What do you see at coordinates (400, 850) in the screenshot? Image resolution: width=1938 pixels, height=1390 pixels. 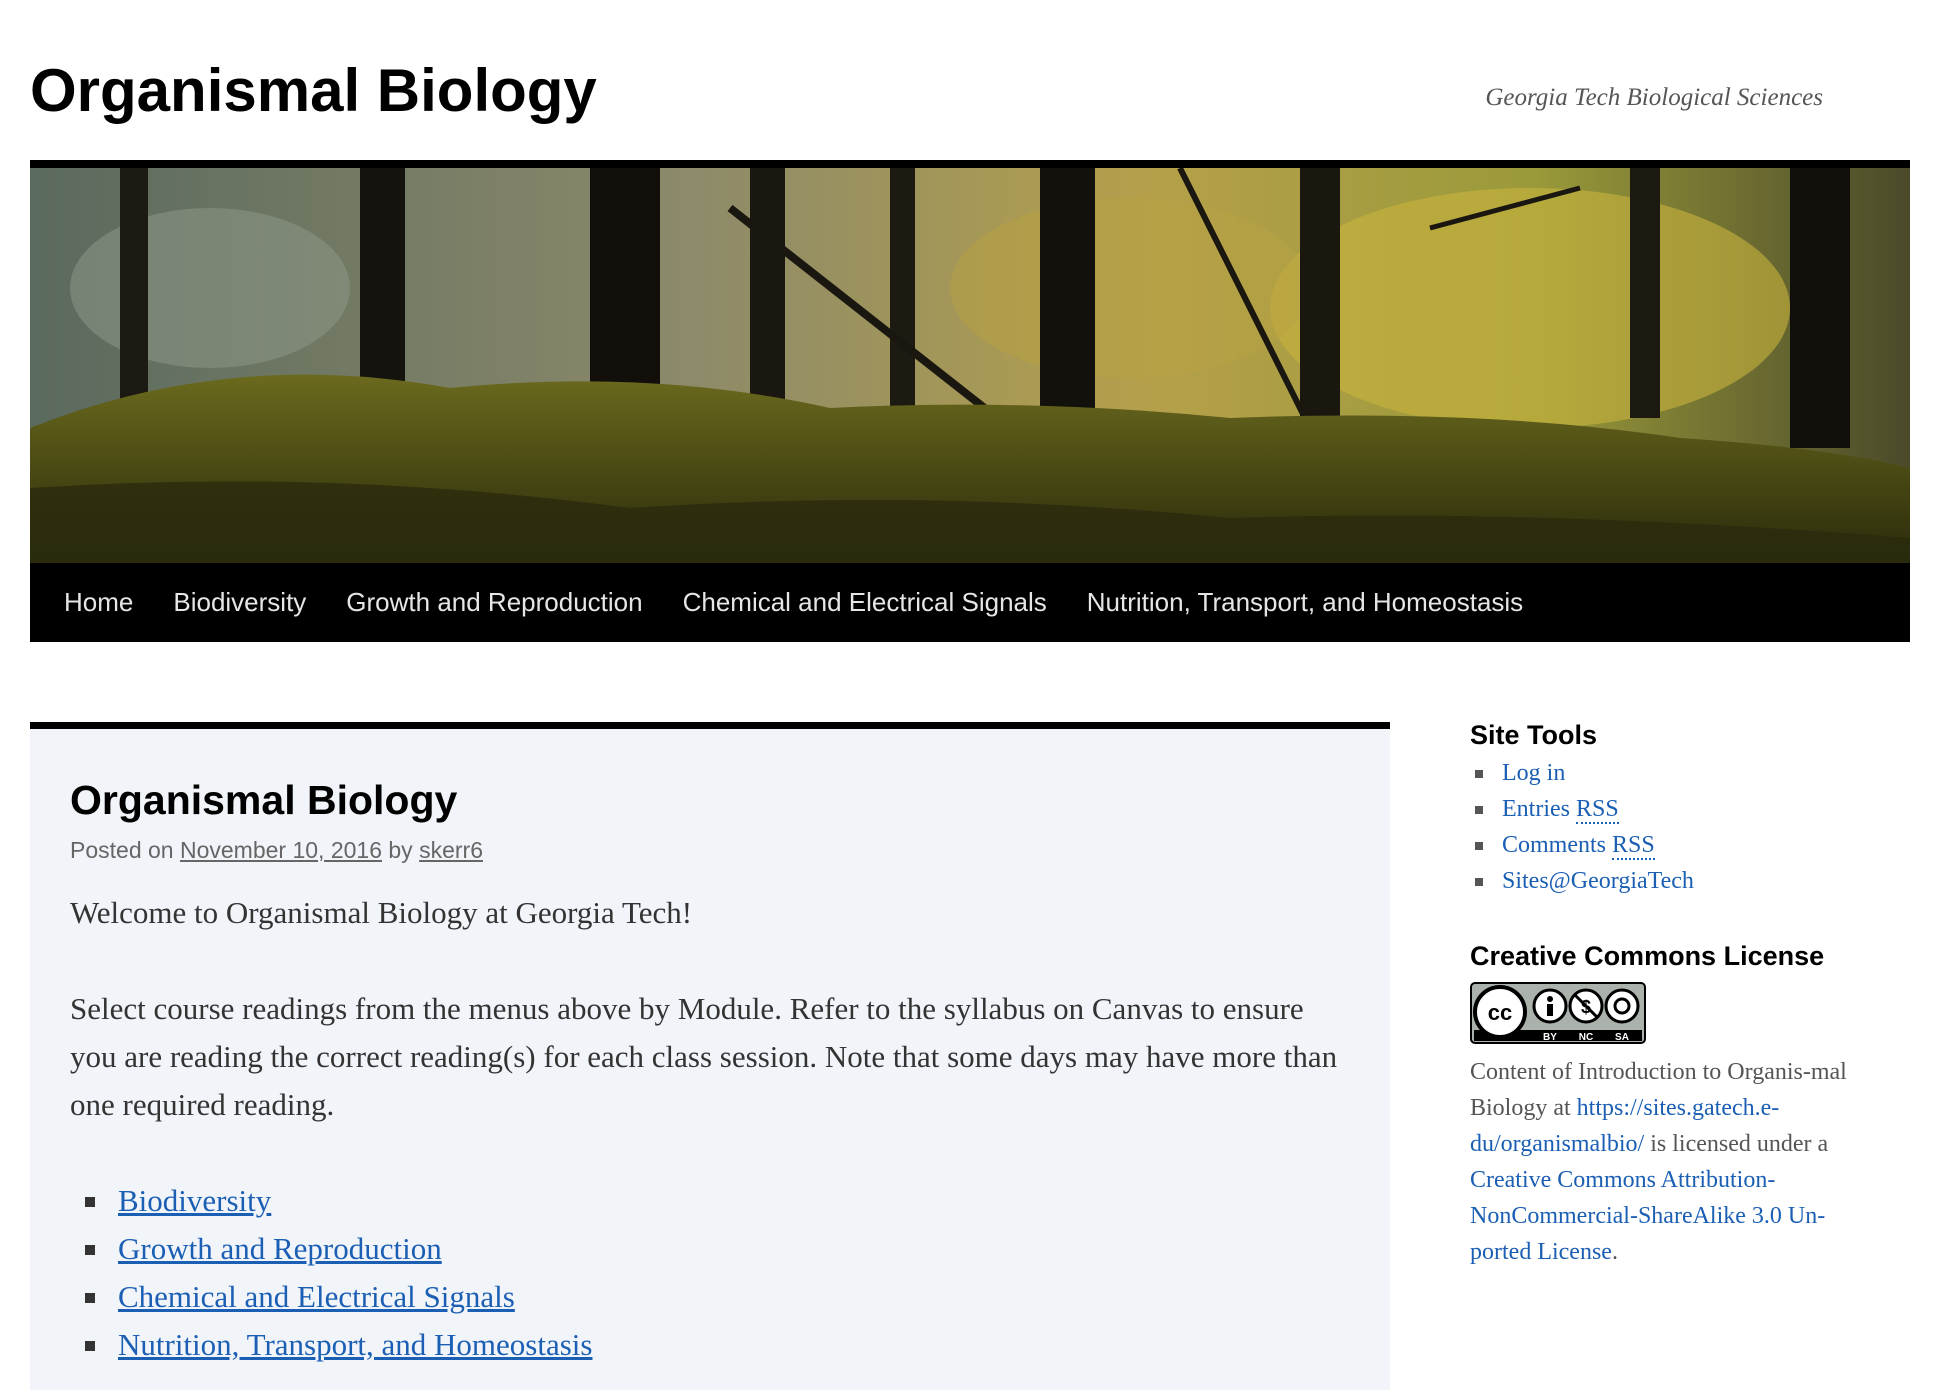 I see `by-label: by` at bounding box center [400, 850].